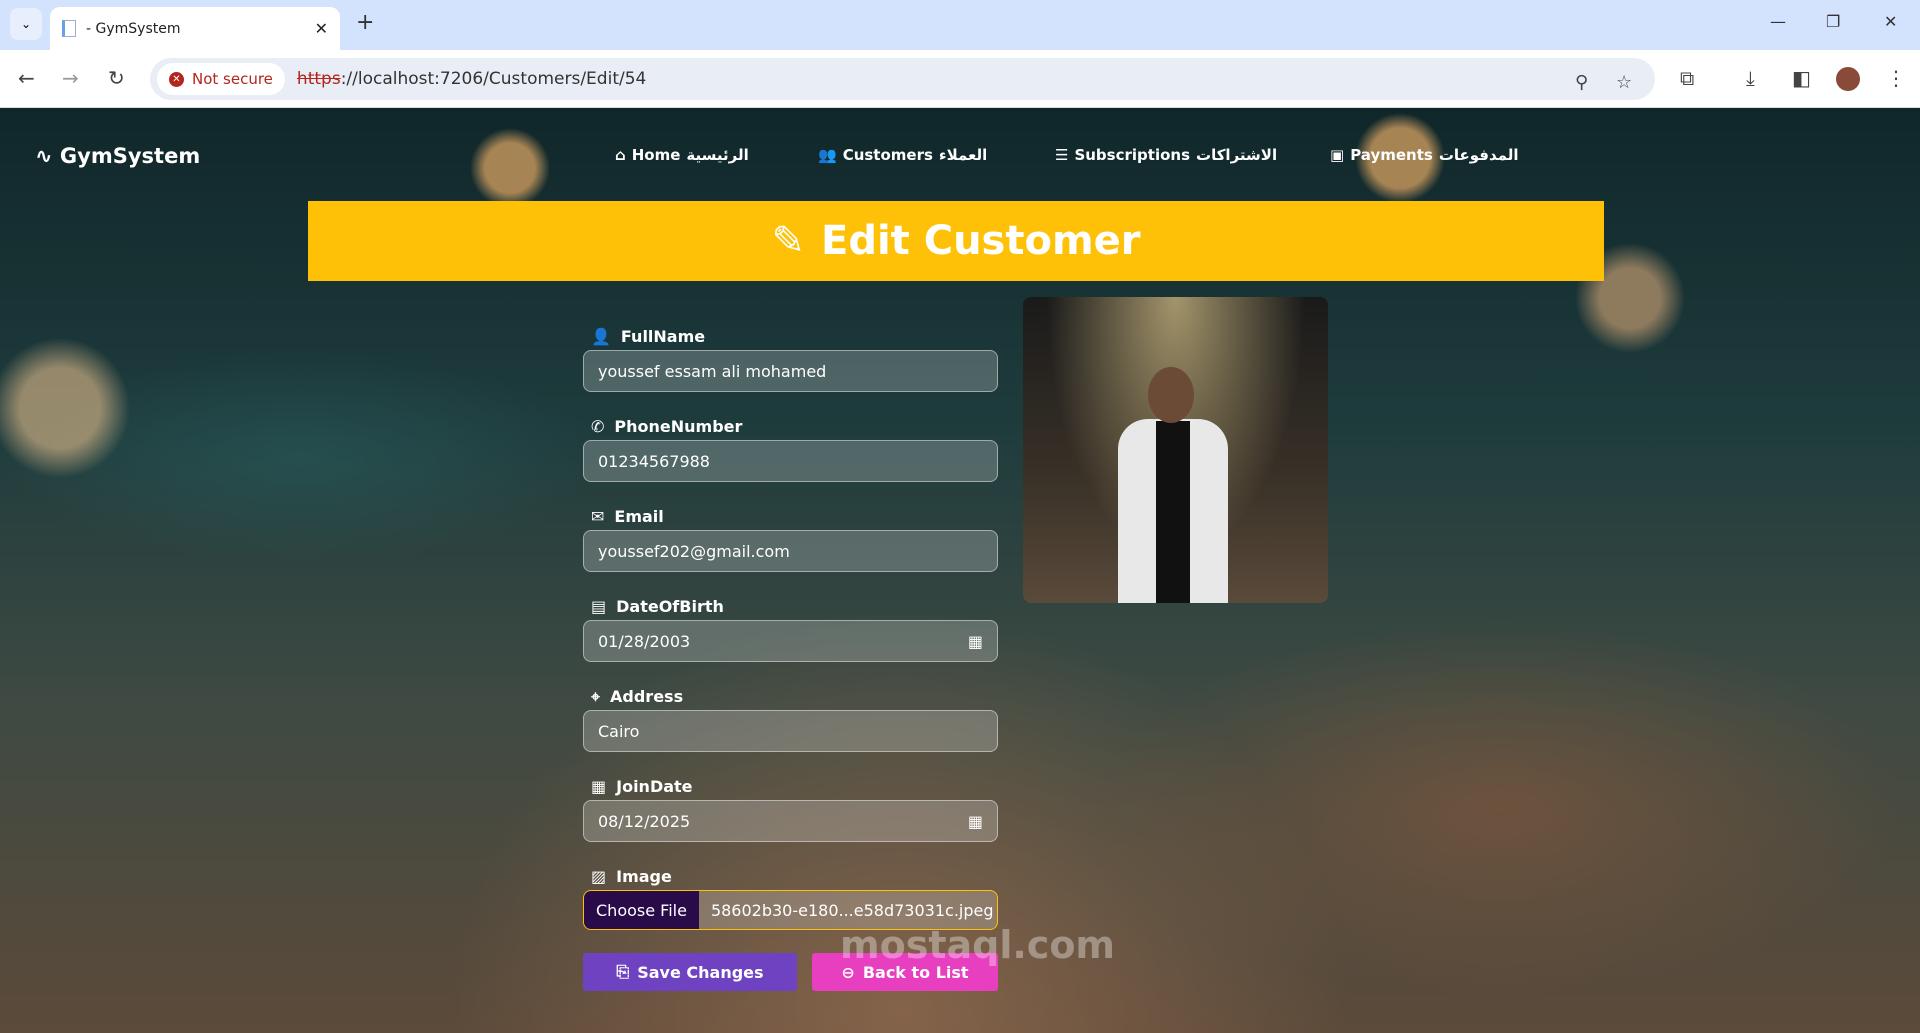  What do you see at coordinates (694, 551) in the screenshot?
I see `input-value: youssef202@gmail.com` at bounding box center [694, 551].